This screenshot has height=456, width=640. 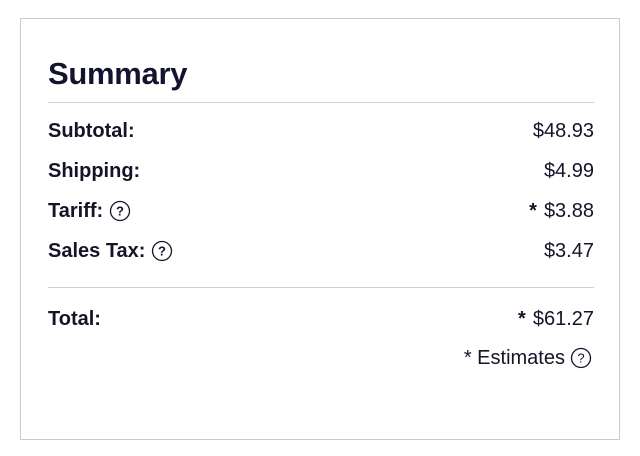 What do you see at coordinates (321, 287) in the screenshot?
I see `total-divider` at bounding box center [321, 287].